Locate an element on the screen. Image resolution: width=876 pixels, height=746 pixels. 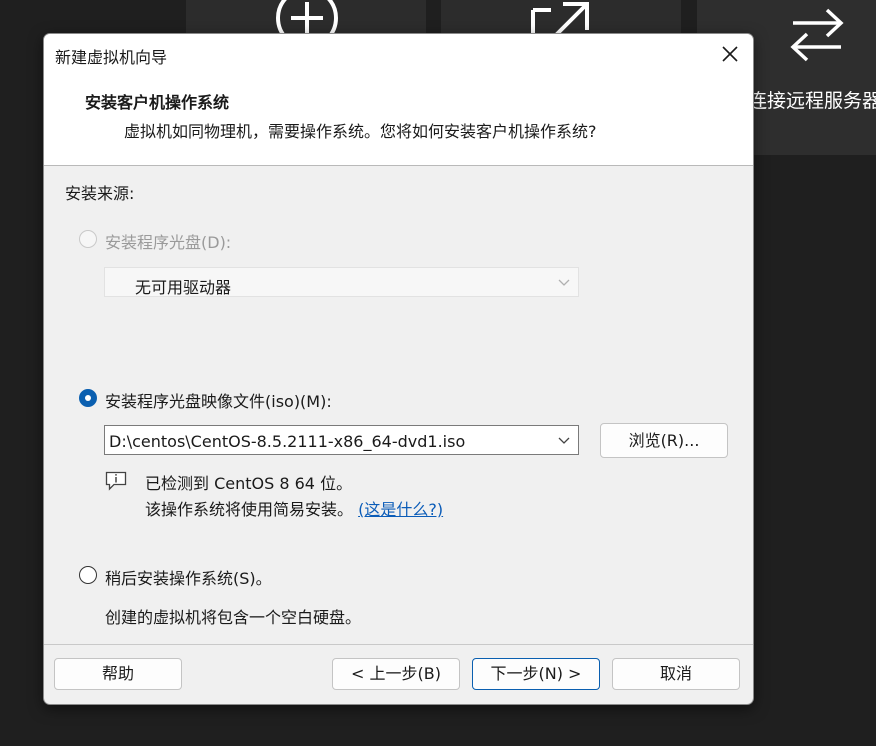
install-source-label: 安装来源: is located at coordinates (100, 193).